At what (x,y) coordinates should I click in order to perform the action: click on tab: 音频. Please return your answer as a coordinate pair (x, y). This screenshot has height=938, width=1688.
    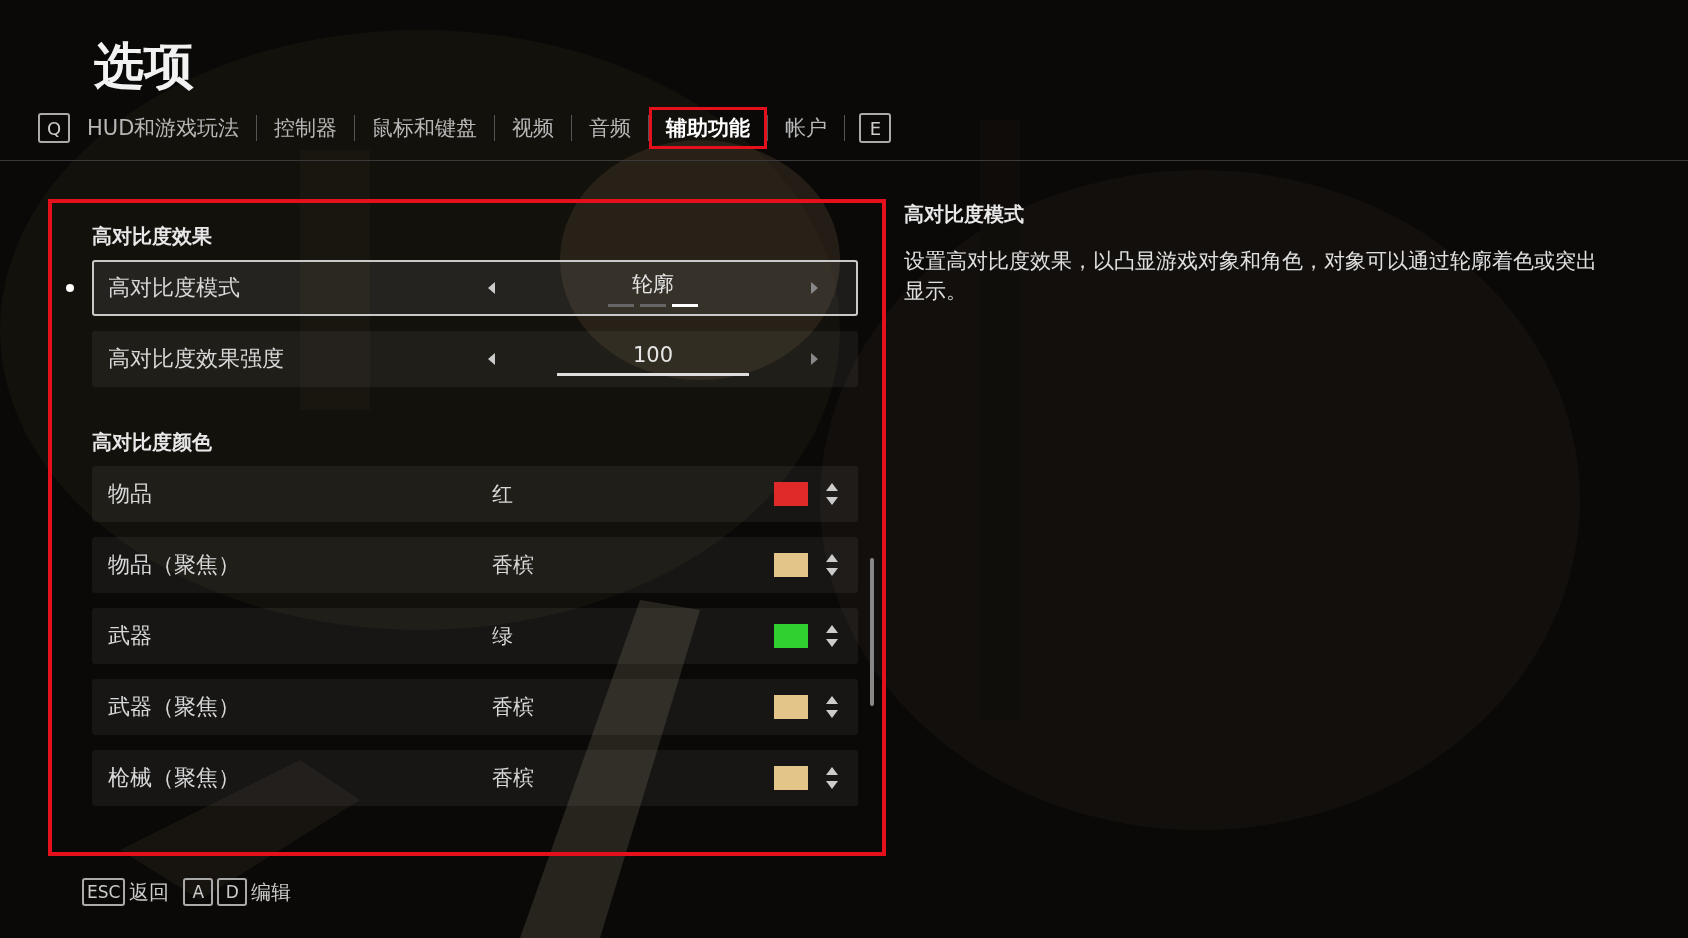
    Looking at the image, I should click on (610, 128).